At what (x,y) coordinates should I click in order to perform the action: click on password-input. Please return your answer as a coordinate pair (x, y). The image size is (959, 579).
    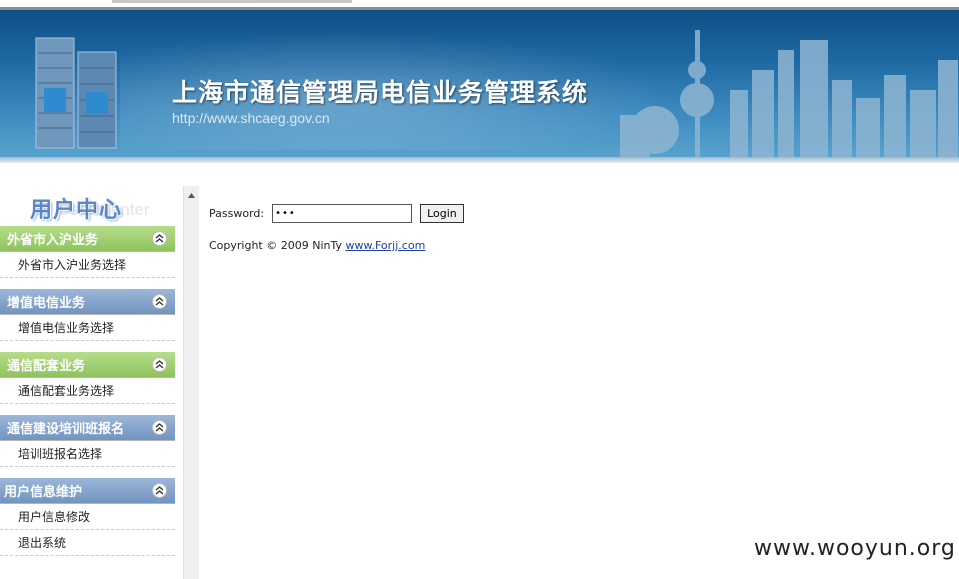
    Looking at the image, I should click on (342, 213).